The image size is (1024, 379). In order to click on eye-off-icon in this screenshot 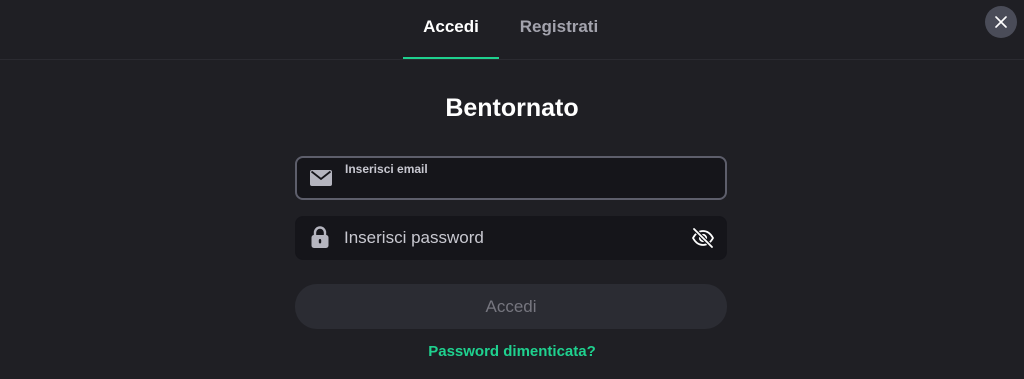, I will do `click(703, 238)`.